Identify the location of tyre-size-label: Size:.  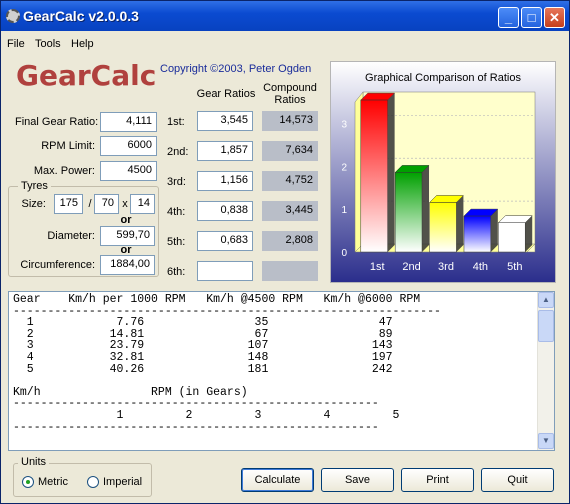
(33, 204).